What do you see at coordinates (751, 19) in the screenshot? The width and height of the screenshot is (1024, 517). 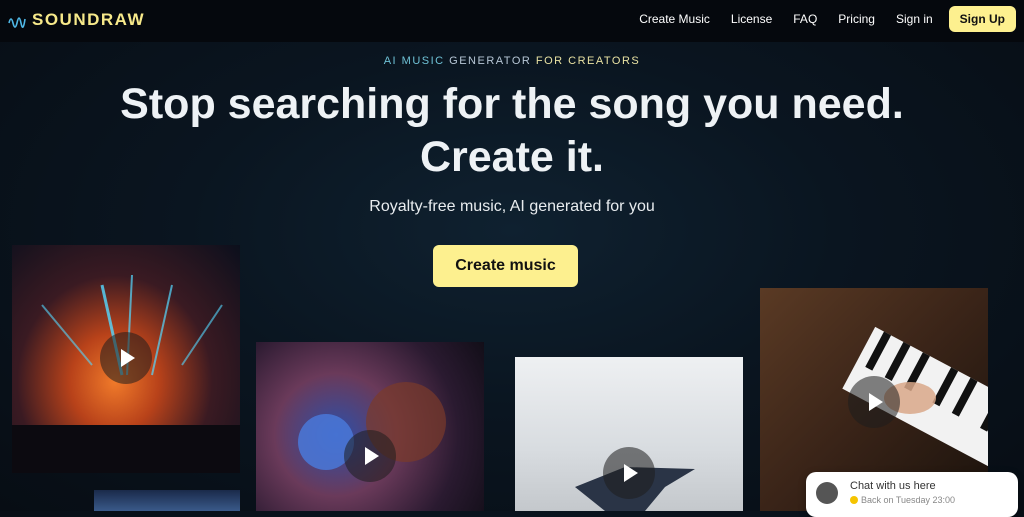 I see `nav-license: License` at bounding box center [751, 19].